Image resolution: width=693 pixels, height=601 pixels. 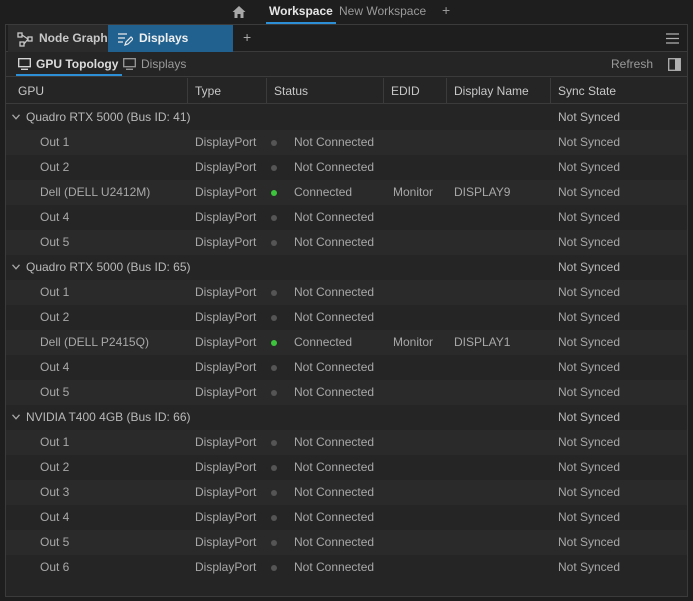 I want to click on add-workspace-button: +, so click(x=446, y=10).